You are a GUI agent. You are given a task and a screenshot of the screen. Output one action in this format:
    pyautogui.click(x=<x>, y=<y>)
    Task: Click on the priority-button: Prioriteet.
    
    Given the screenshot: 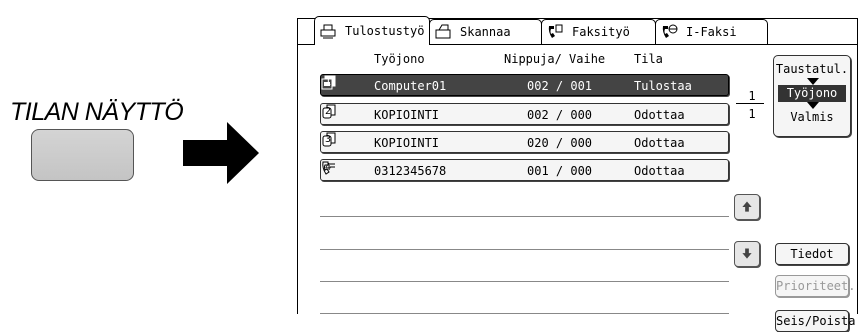 What is the action you would take?
    pyautogui.click(x=815, y=286)
    